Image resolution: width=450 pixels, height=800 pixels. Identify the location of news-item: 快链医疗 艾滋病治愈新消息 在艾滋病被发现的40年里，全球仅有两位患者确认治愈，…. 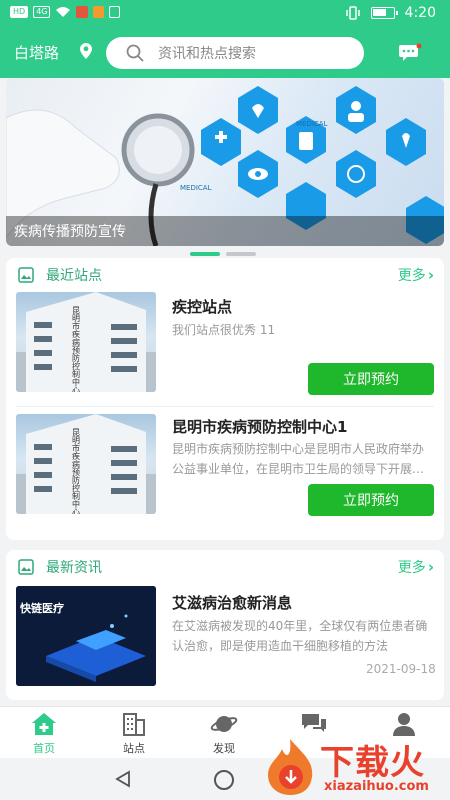
(225, 641).